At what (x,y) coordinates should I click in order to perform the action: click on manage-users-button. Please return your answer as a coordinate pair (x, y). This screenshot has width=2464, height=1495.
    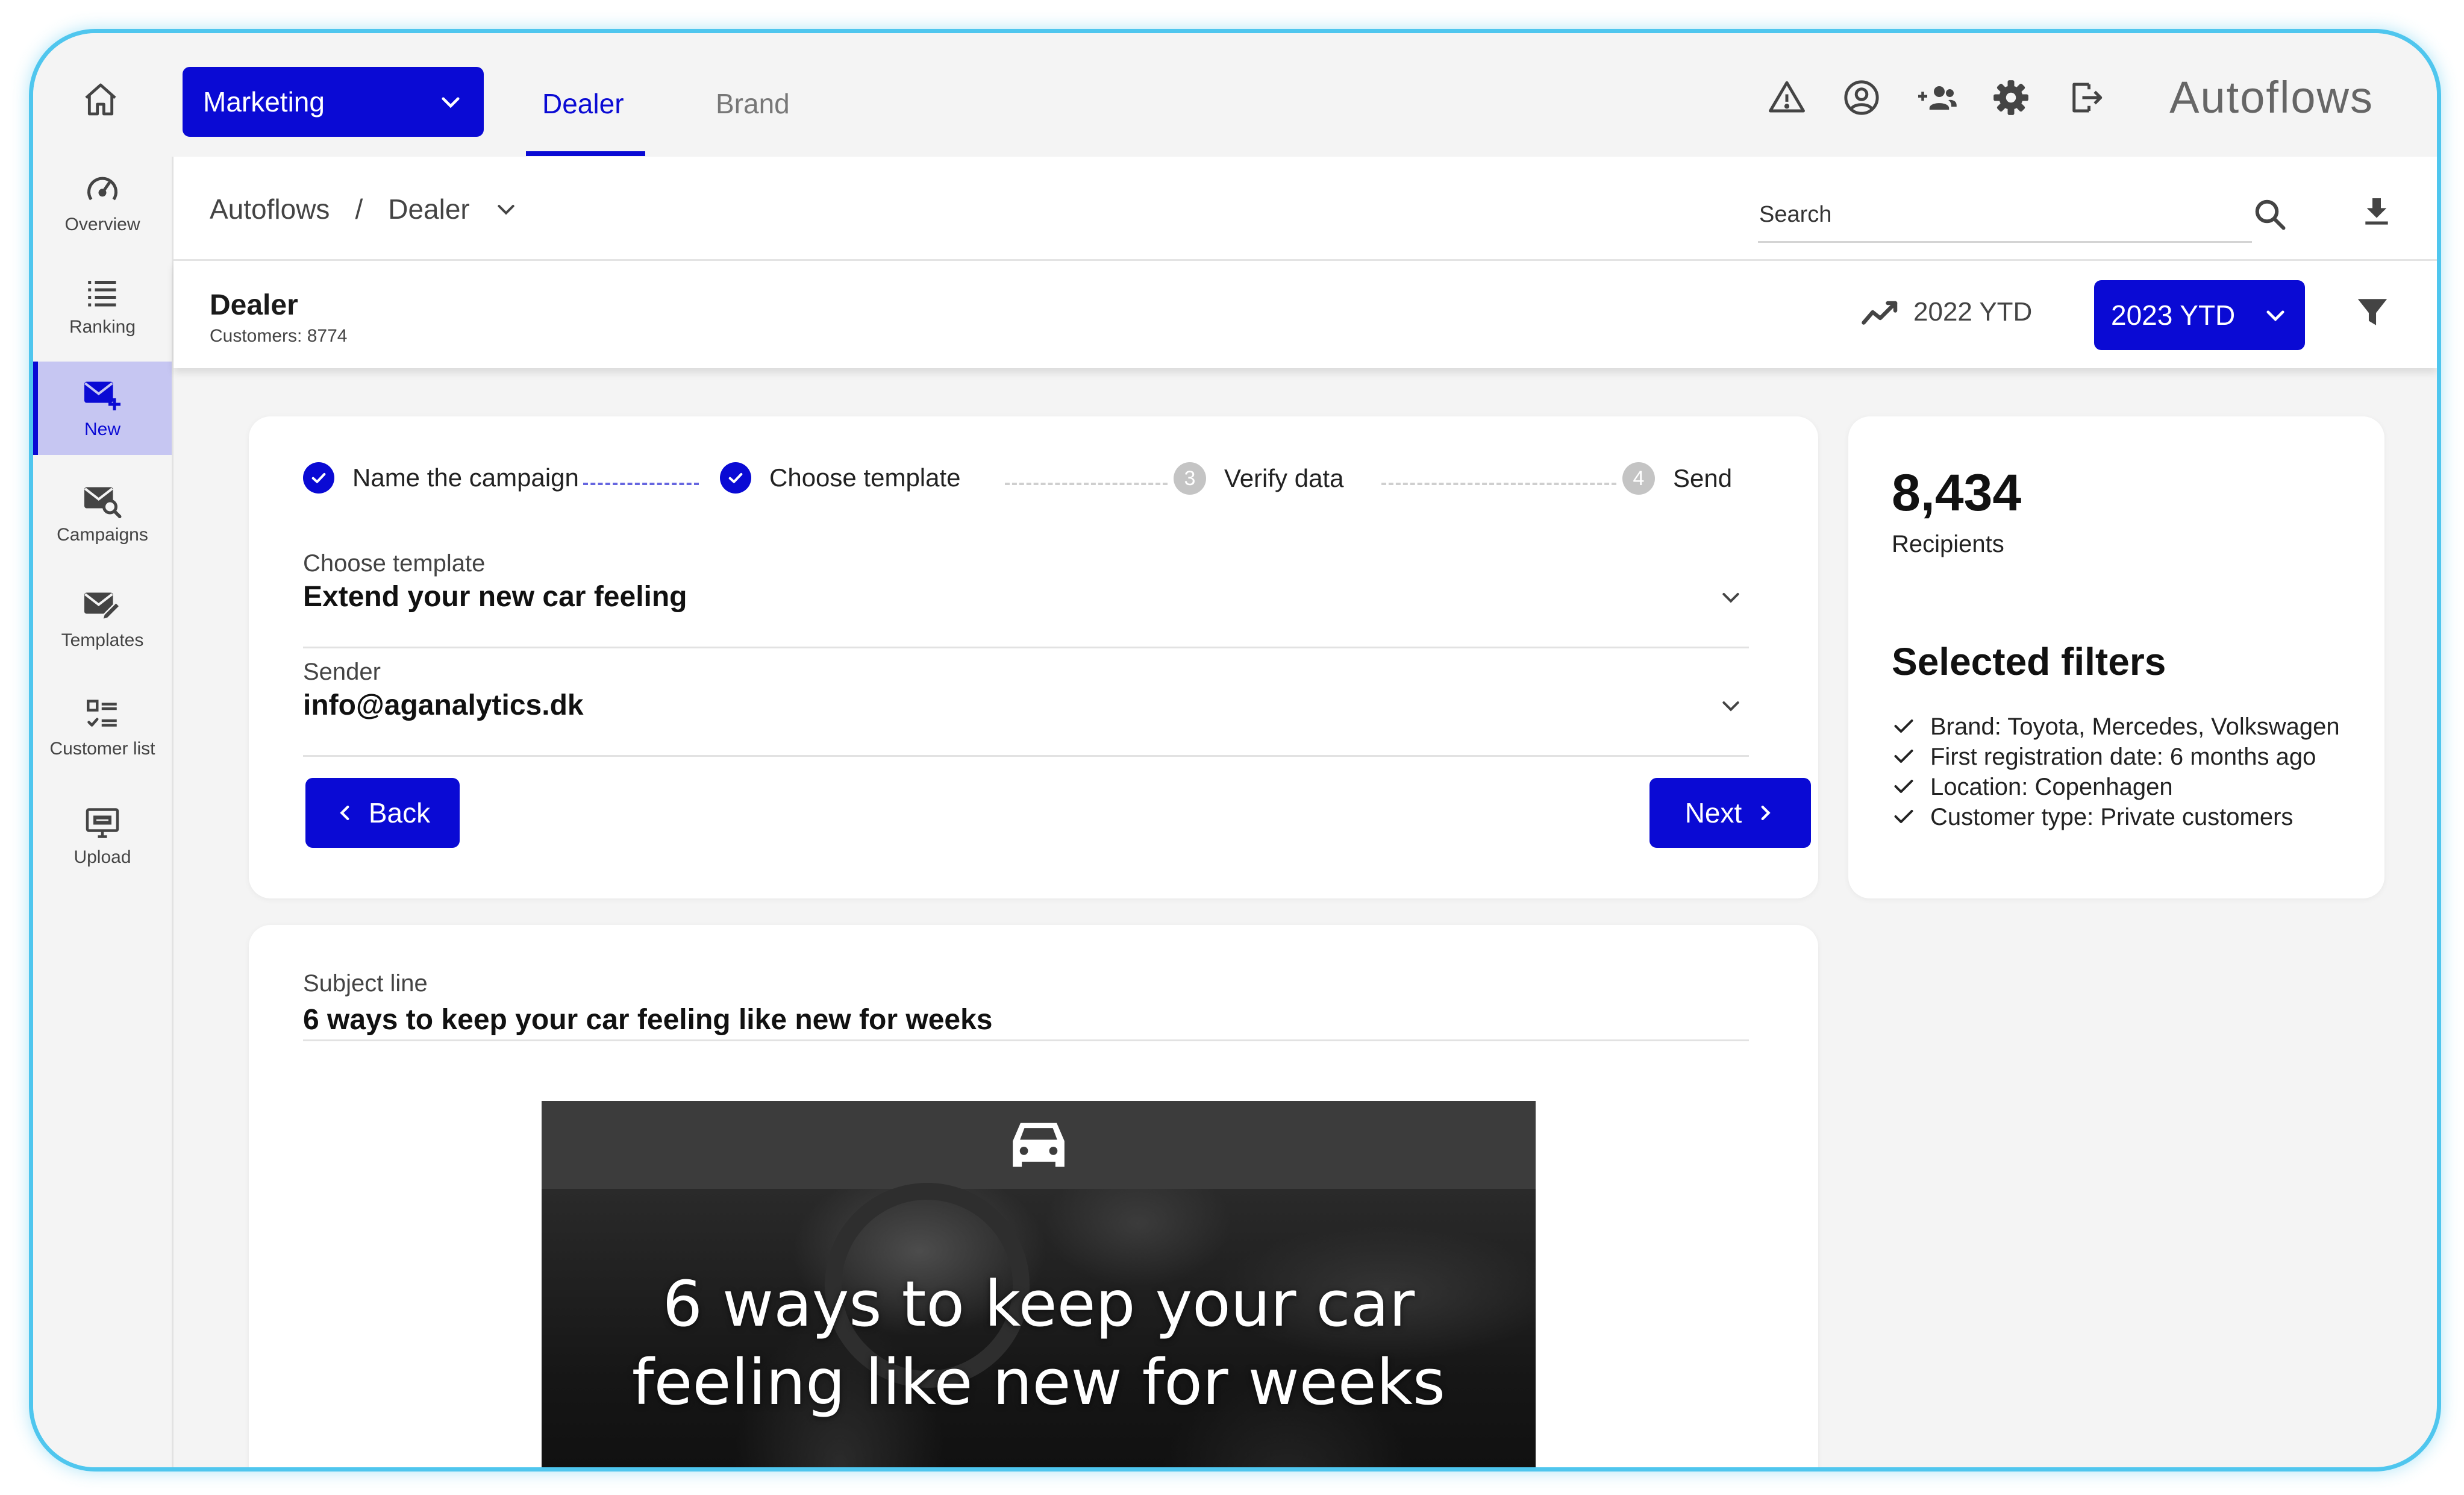
    Looking at the image, I should click on (1936, 98).